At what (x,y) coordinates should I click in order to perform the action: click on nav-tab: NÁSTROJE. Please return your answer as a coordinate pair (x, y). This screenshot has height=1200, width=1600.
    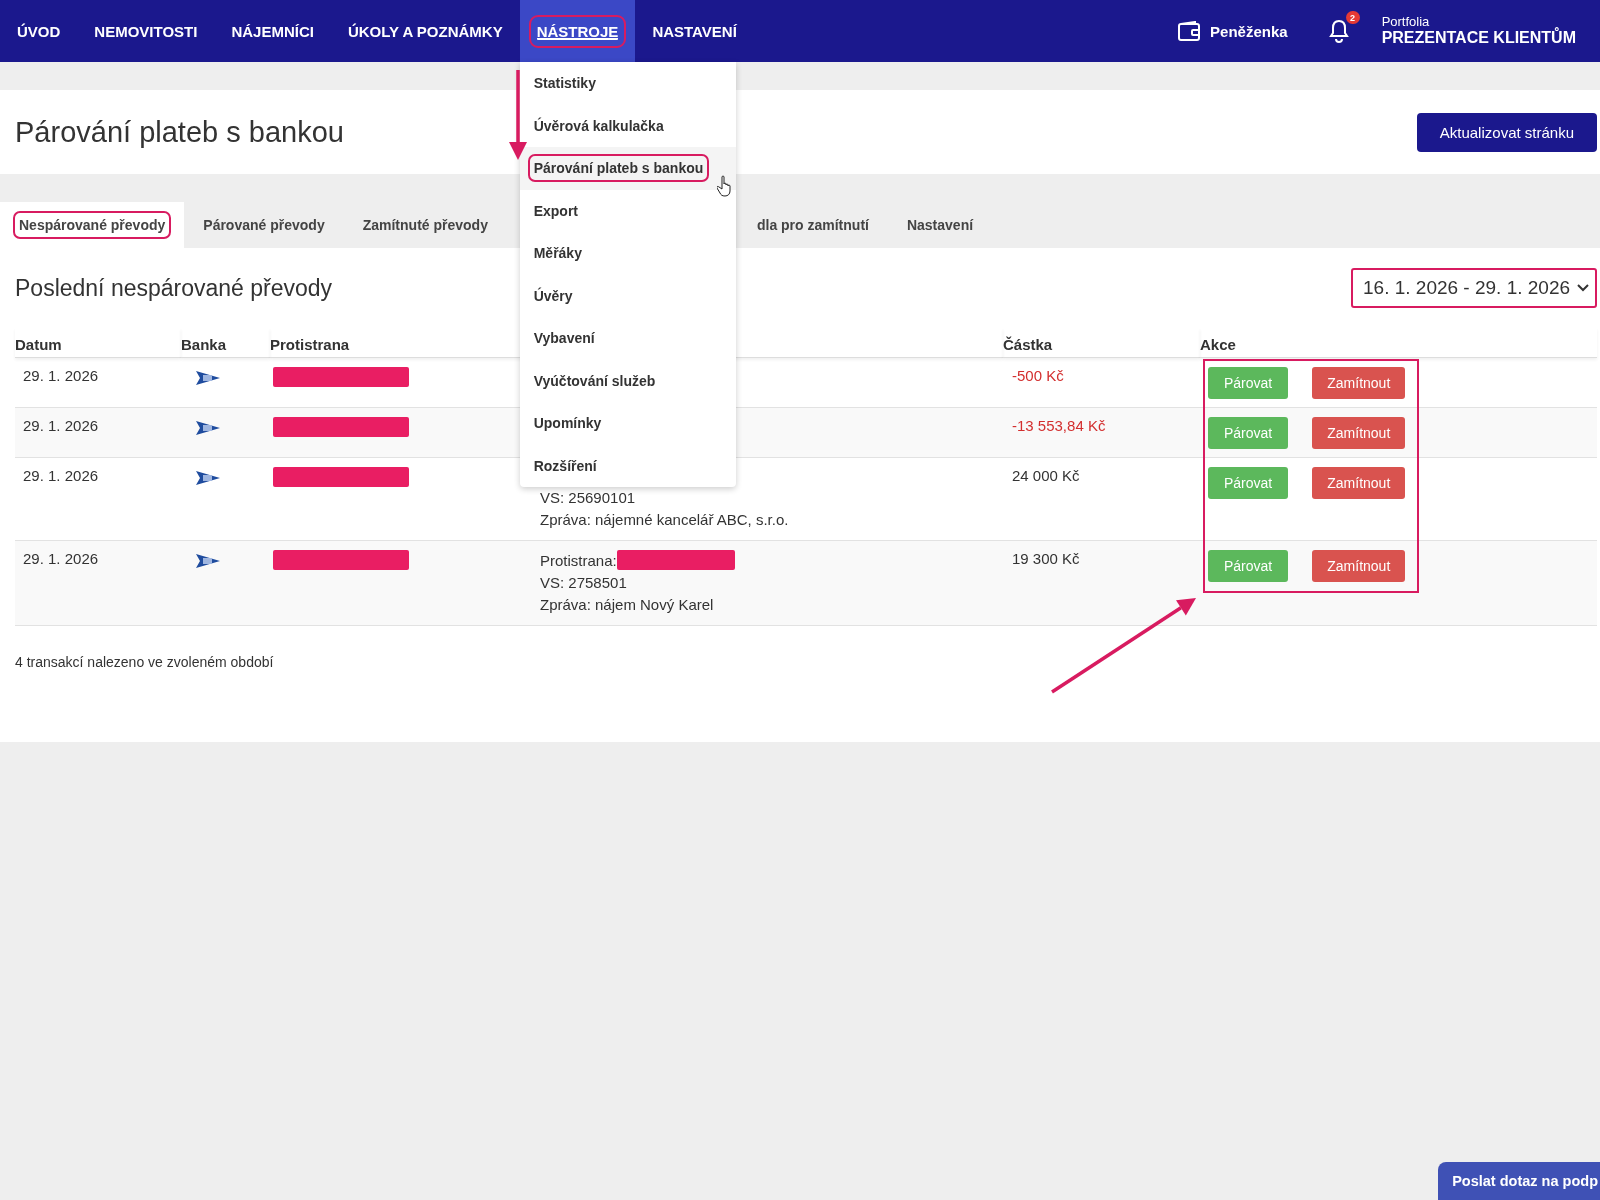
    Looking at the image, I should click on (577, 31).